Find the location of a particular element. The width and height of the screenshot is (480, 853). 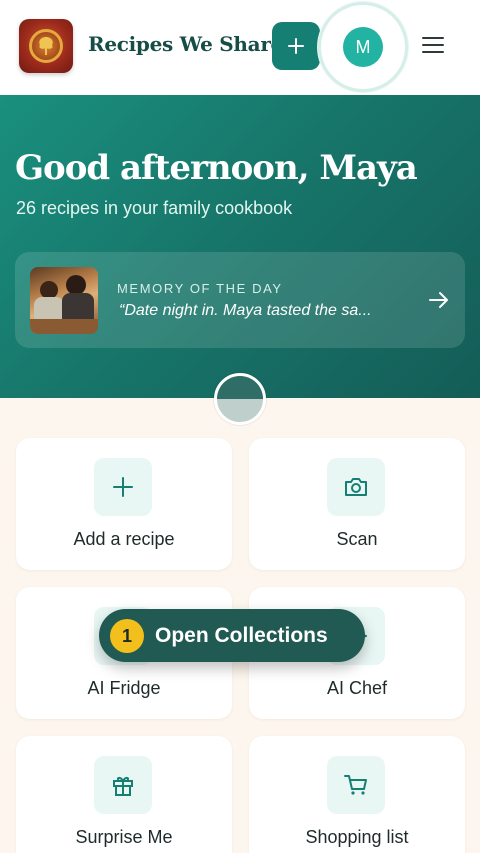

memory-photo is located at coordinates (64, 300).